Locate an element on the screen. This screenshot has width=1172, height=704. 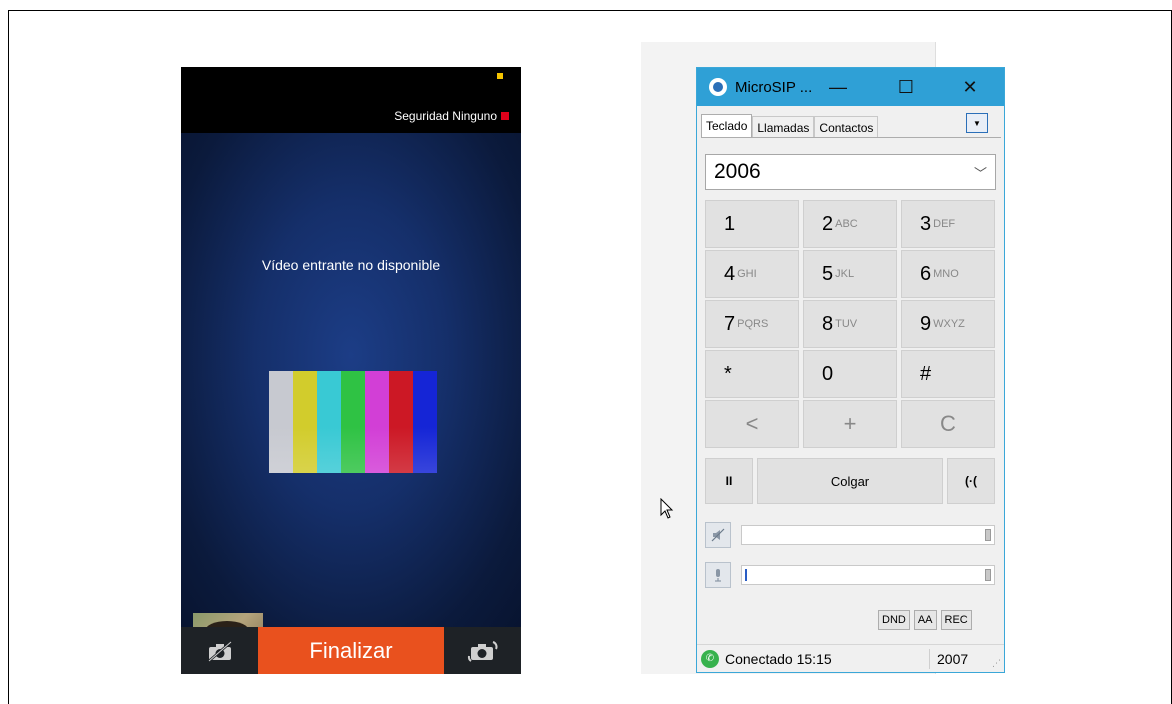
tab-bar: Teclado Llamadas Contactos is located at coordinates (790, 126).